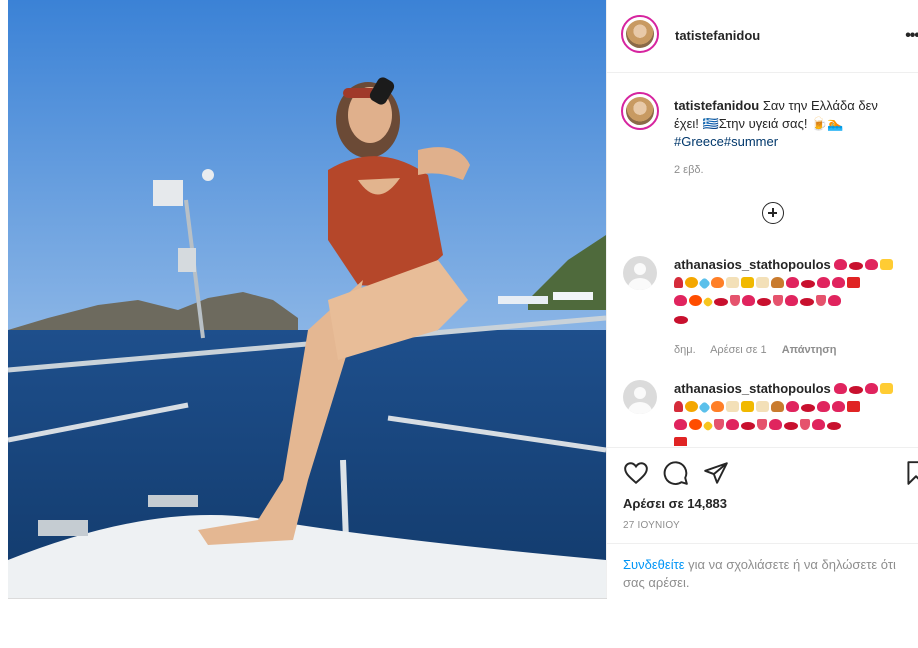  Describe the element at coordinates (636, 473) in the screenshot. I see `heart-outline-icon` at that location.